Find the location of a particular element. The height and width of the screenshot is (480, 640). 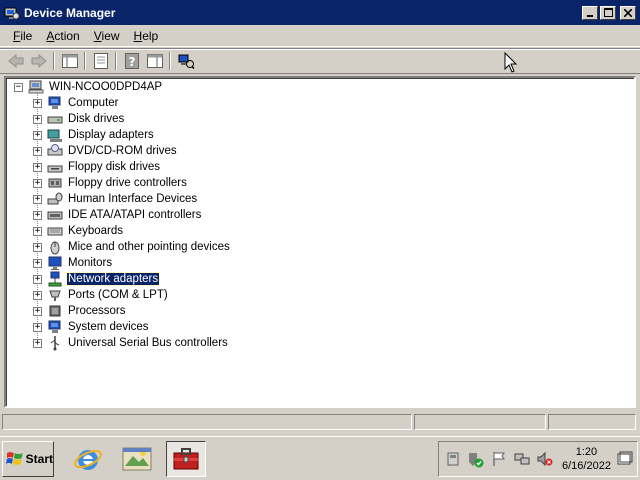

toolbar-separator is located at coordinates (170, 61).